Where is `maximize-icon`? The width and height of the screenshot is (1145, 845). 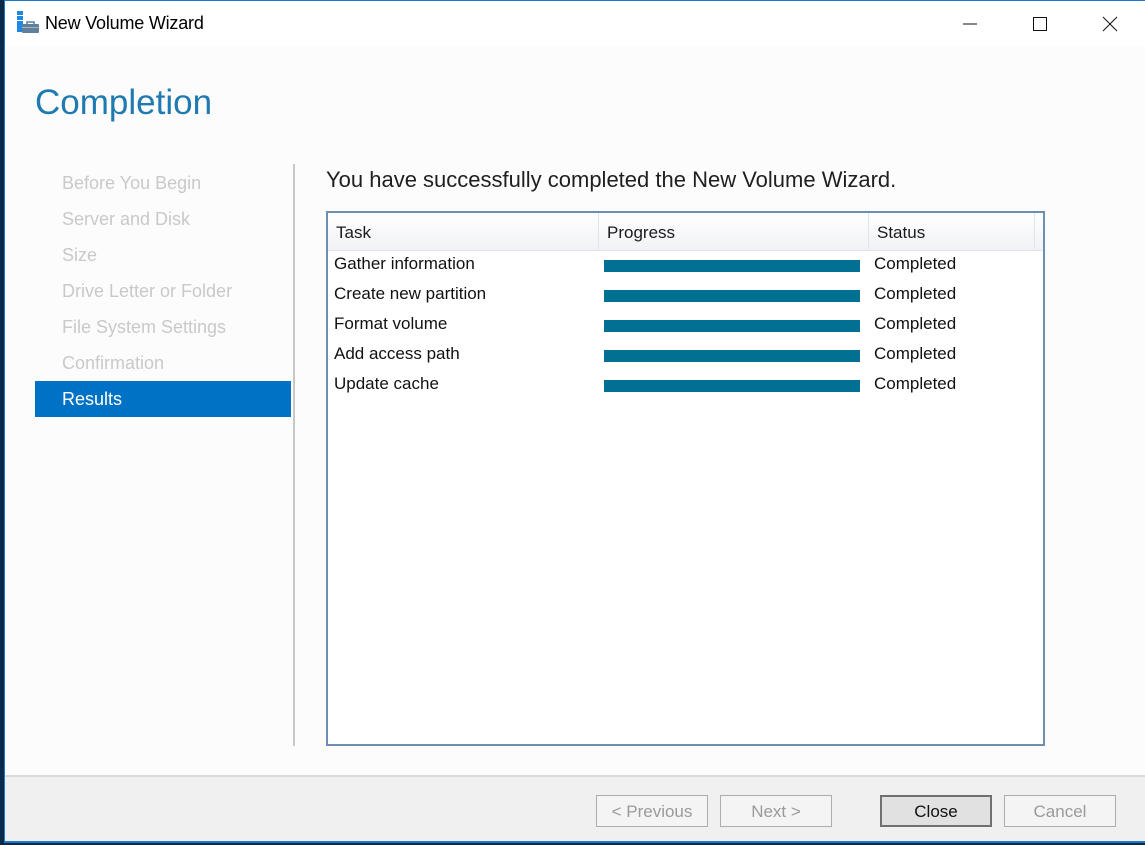
maximize-icon is located at coordinates (1040, 24).